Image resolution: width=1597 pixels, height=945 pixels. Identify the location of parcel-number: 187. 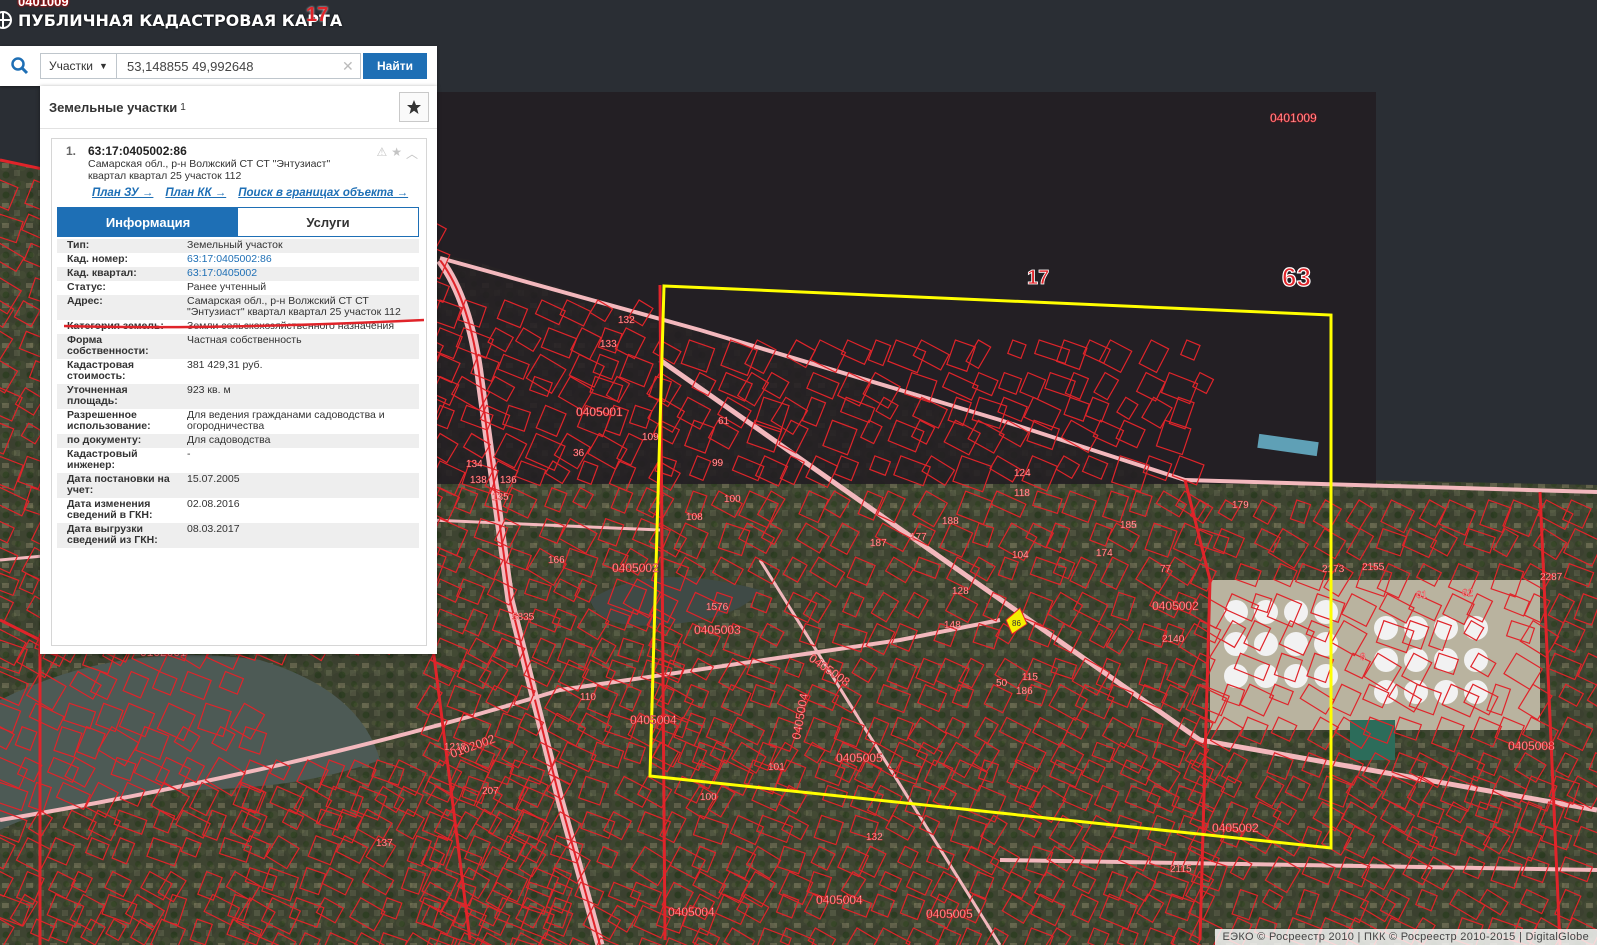
(878, 543).